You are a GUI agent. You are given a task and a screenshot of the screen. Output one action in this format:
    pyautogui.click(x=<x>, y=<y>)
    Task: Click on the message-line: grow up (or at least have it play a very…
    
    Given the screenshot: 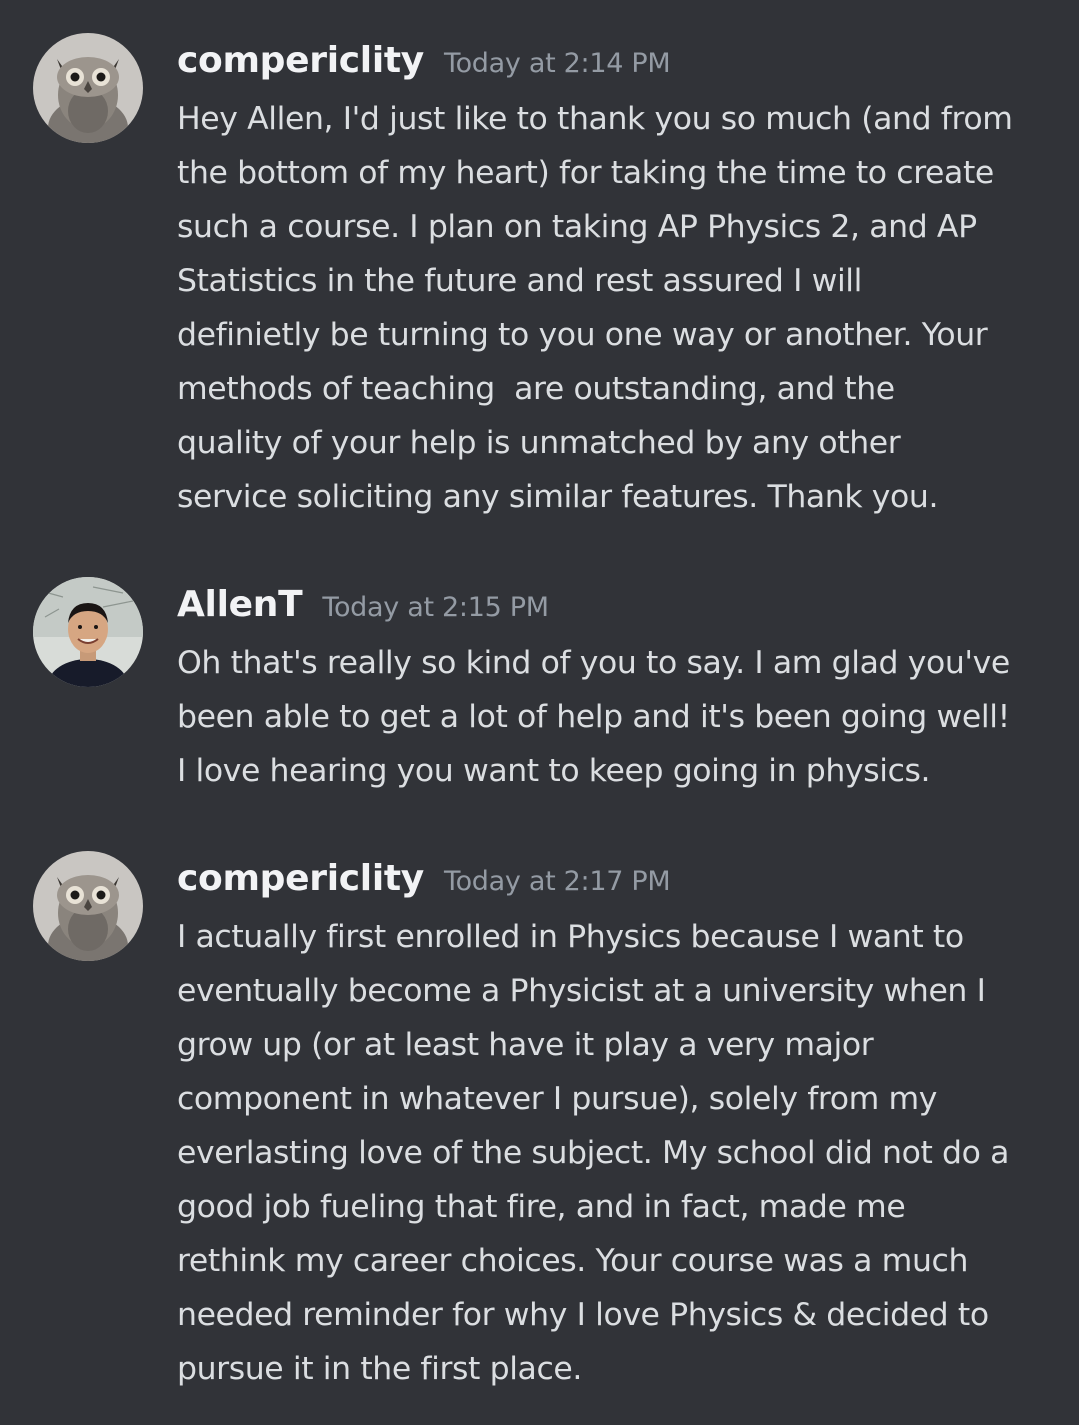 What is the action you would take?
    pyautogui.click(x=525, y=1045)
    